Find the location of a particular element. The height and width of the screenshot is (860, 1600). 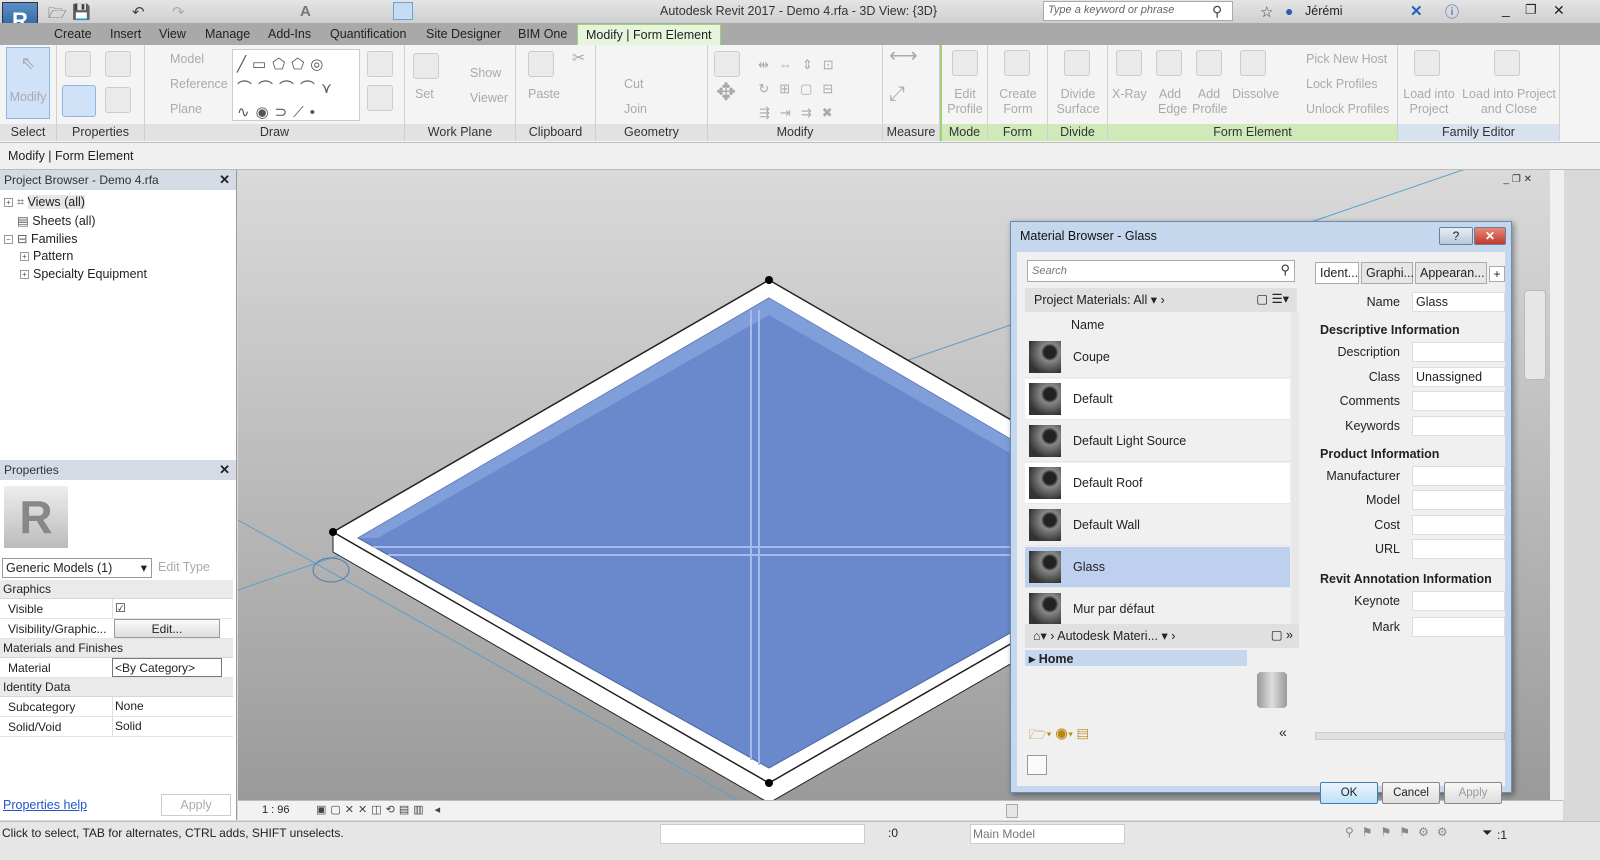

group-identity-data: Identity Data is located at coordinates (116, 687).